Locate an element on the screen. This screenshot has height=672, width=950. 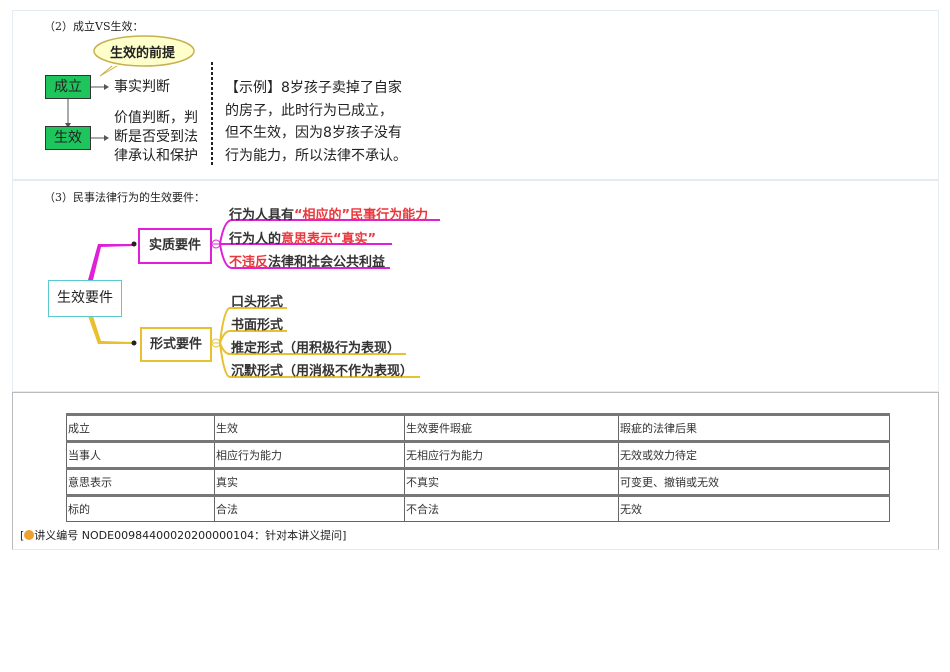
mindmap-lines is located at coordinates (264, 298).